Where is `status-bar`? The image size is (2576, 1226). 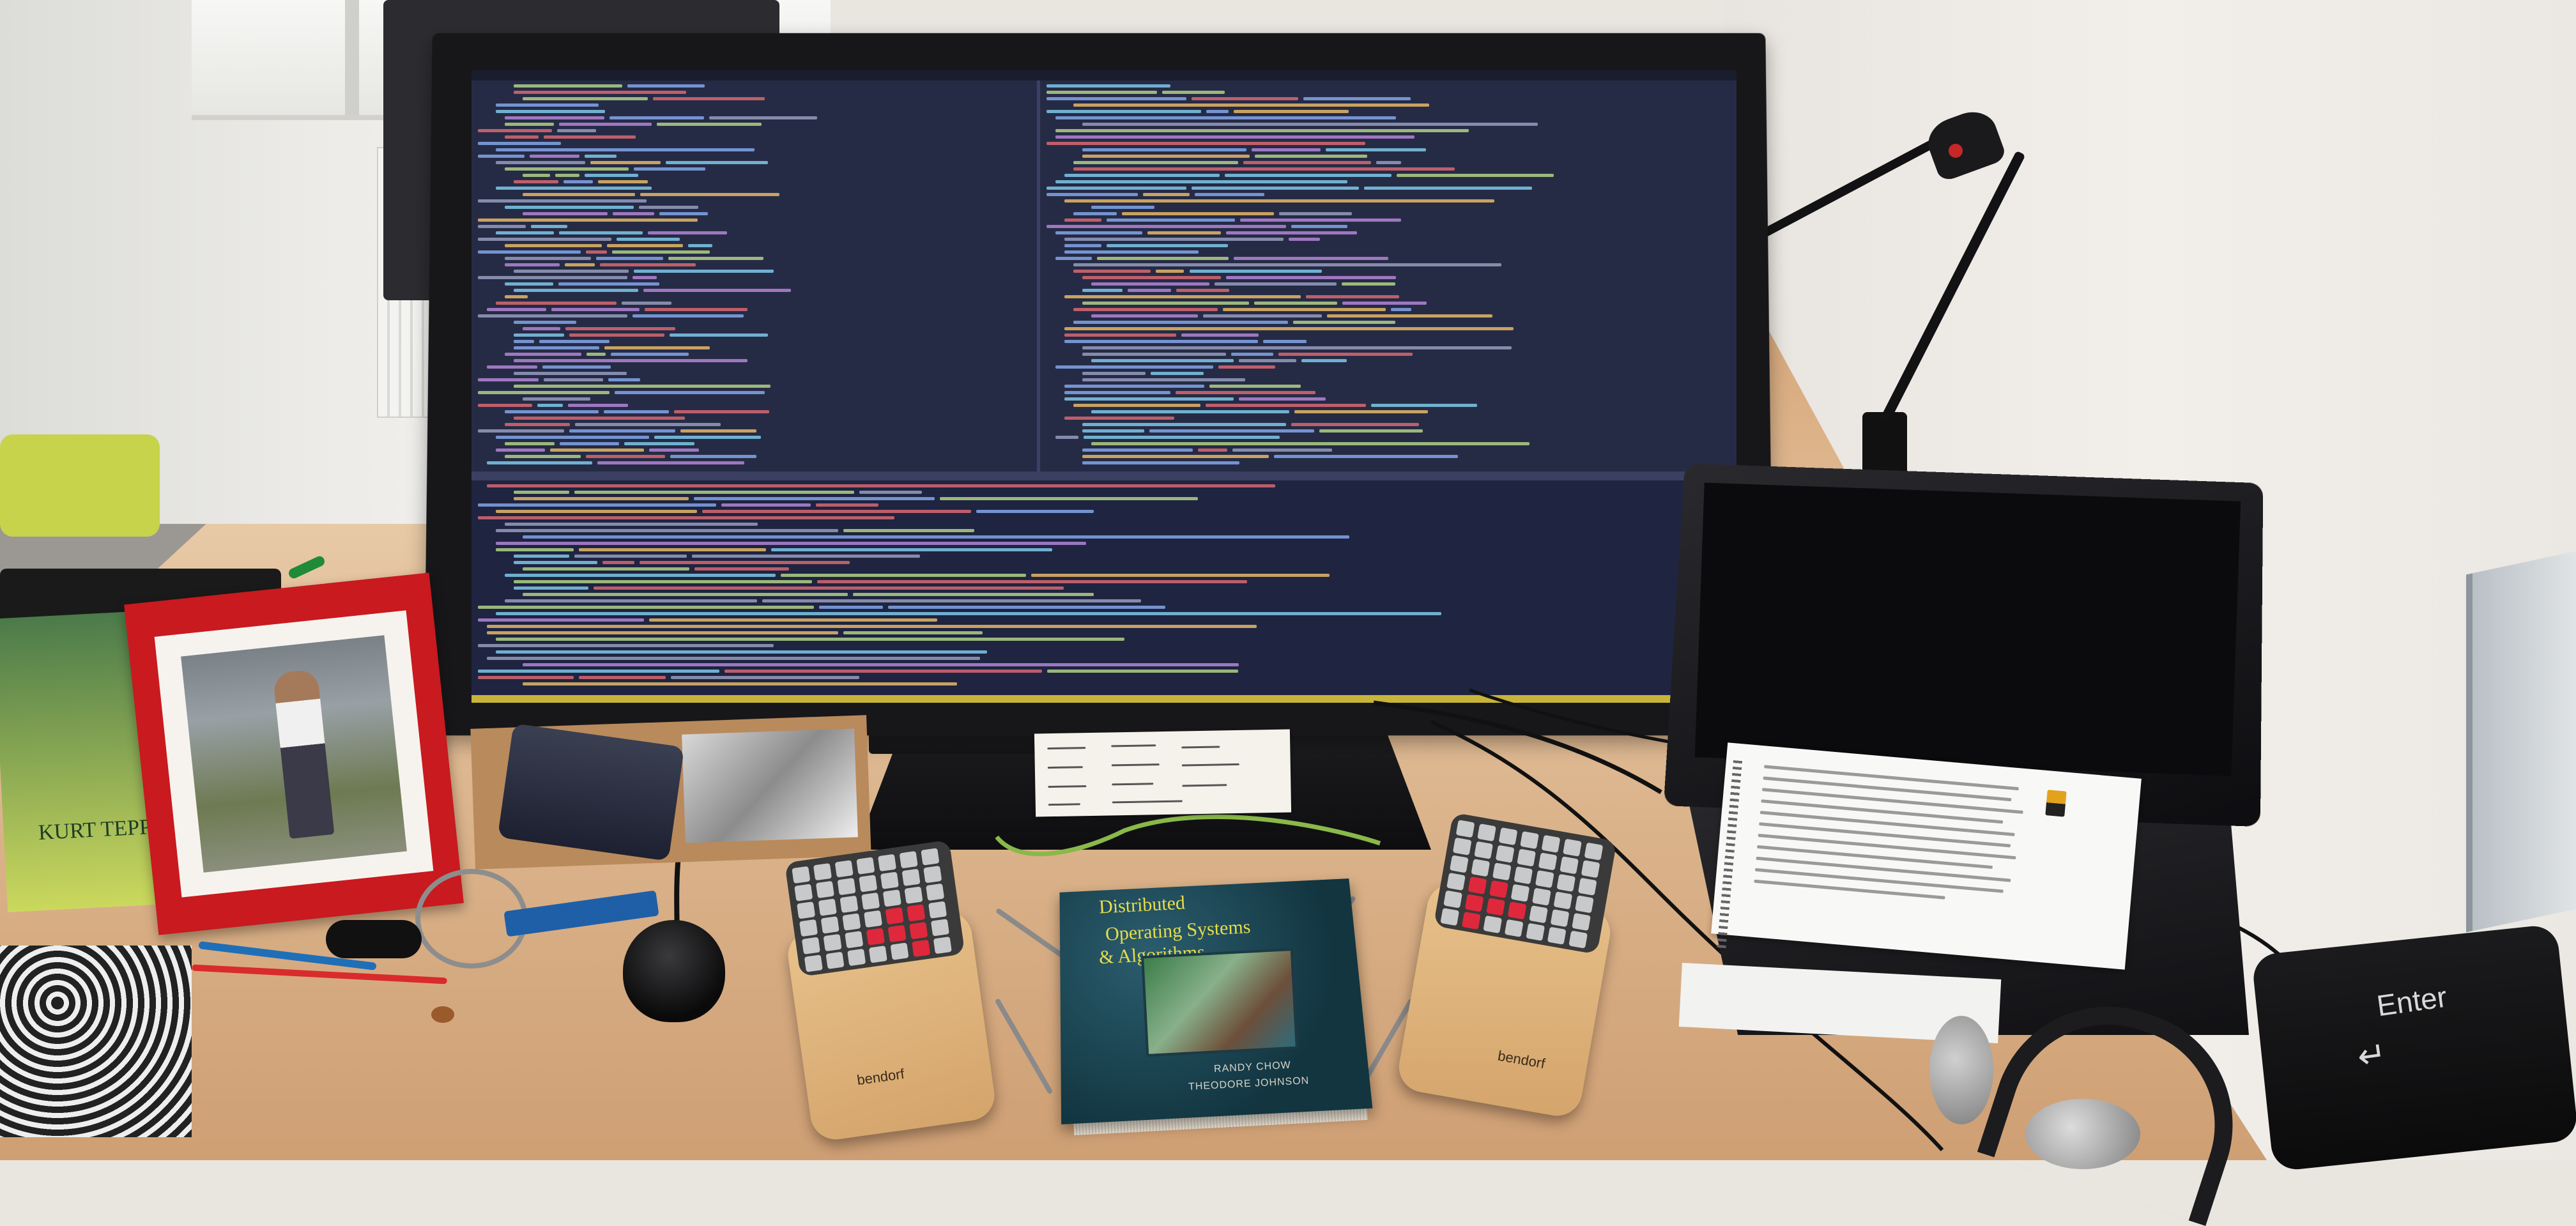
status-bar is located at coordinates (1103, 699).